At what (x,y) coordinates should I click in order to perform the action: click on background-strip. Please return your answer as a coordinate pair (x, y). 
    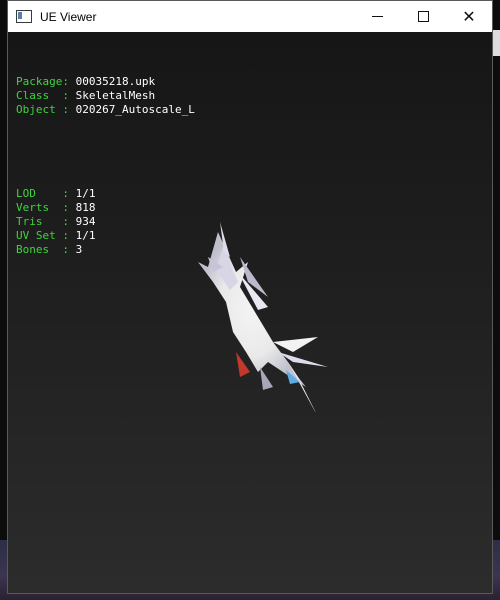
    Looking at the image, I should click on (496, 43).